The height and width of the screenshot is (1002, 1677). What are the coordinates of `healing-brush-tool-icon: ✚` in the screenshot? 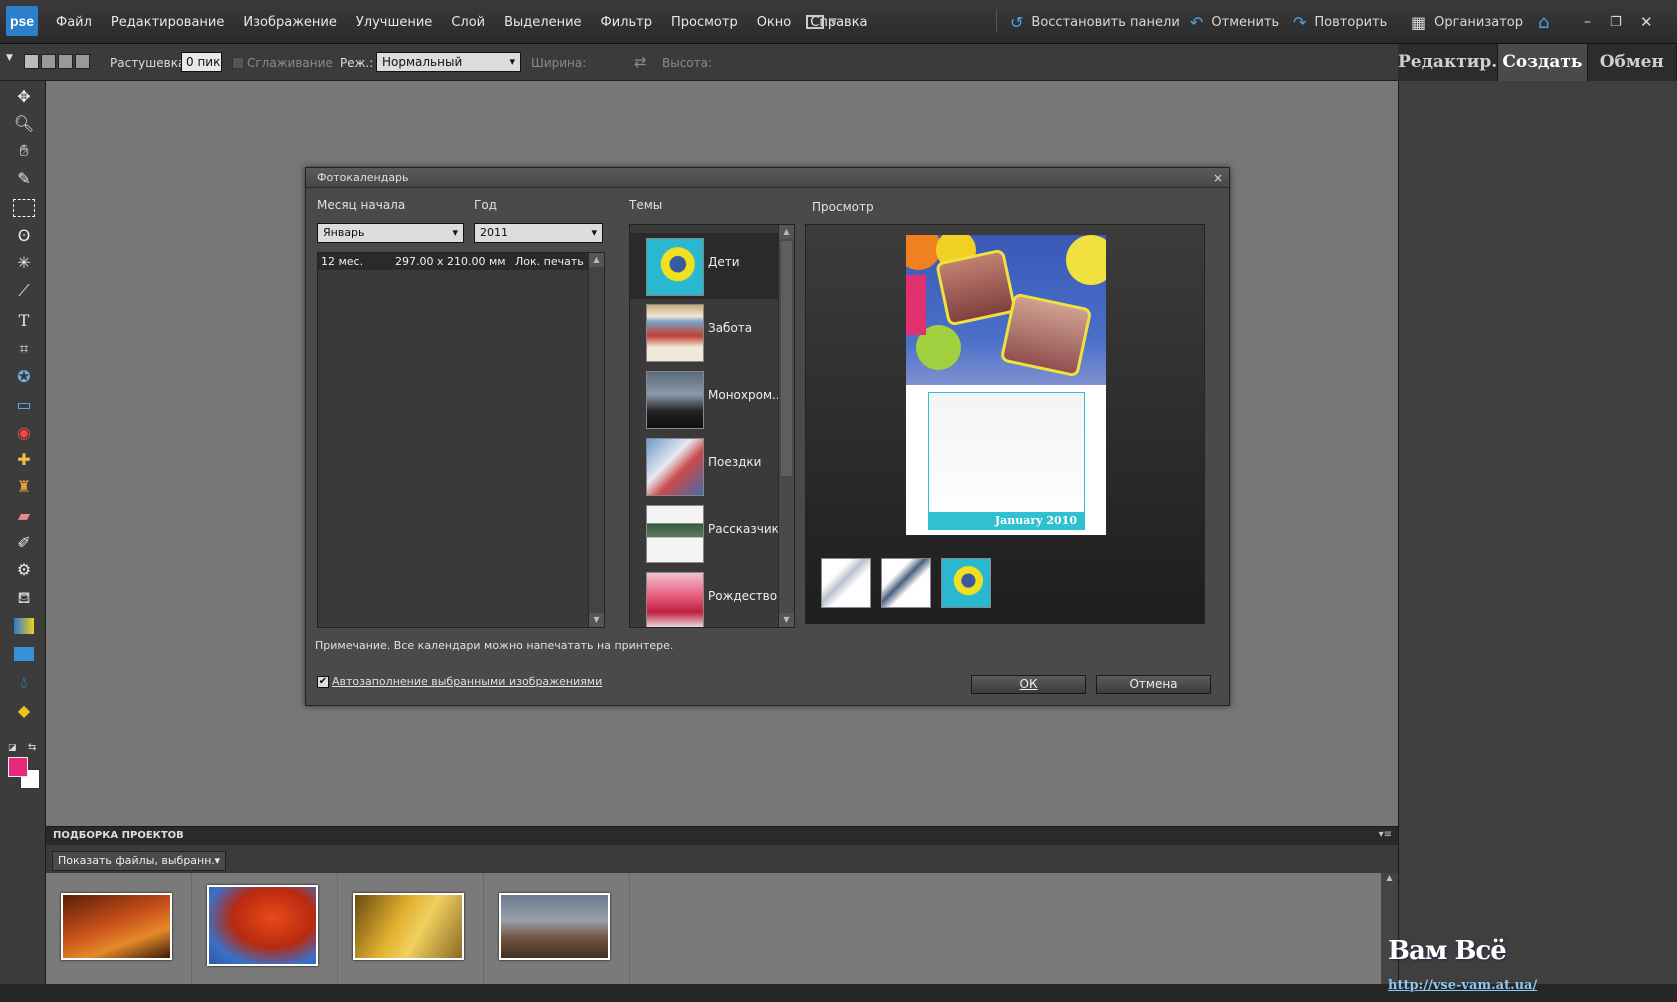 It's located at (24, 460).